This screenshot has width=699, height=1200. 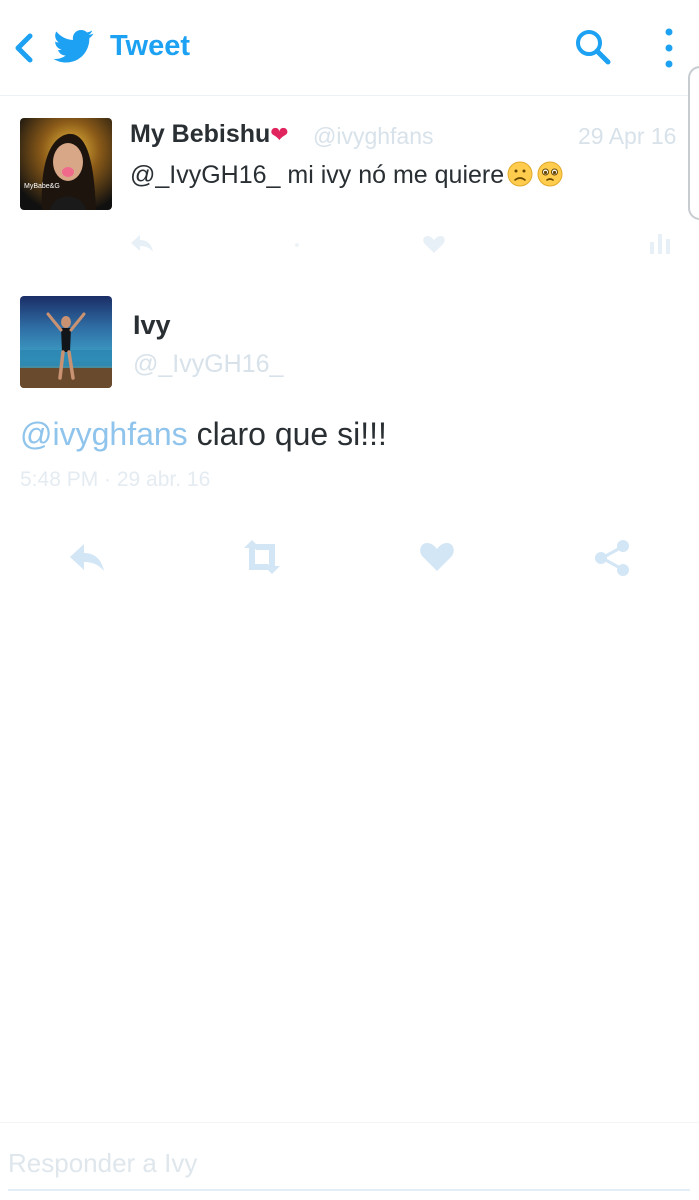 I want to click on author-handle: @ivyghfans, so click(x=373, y=136).